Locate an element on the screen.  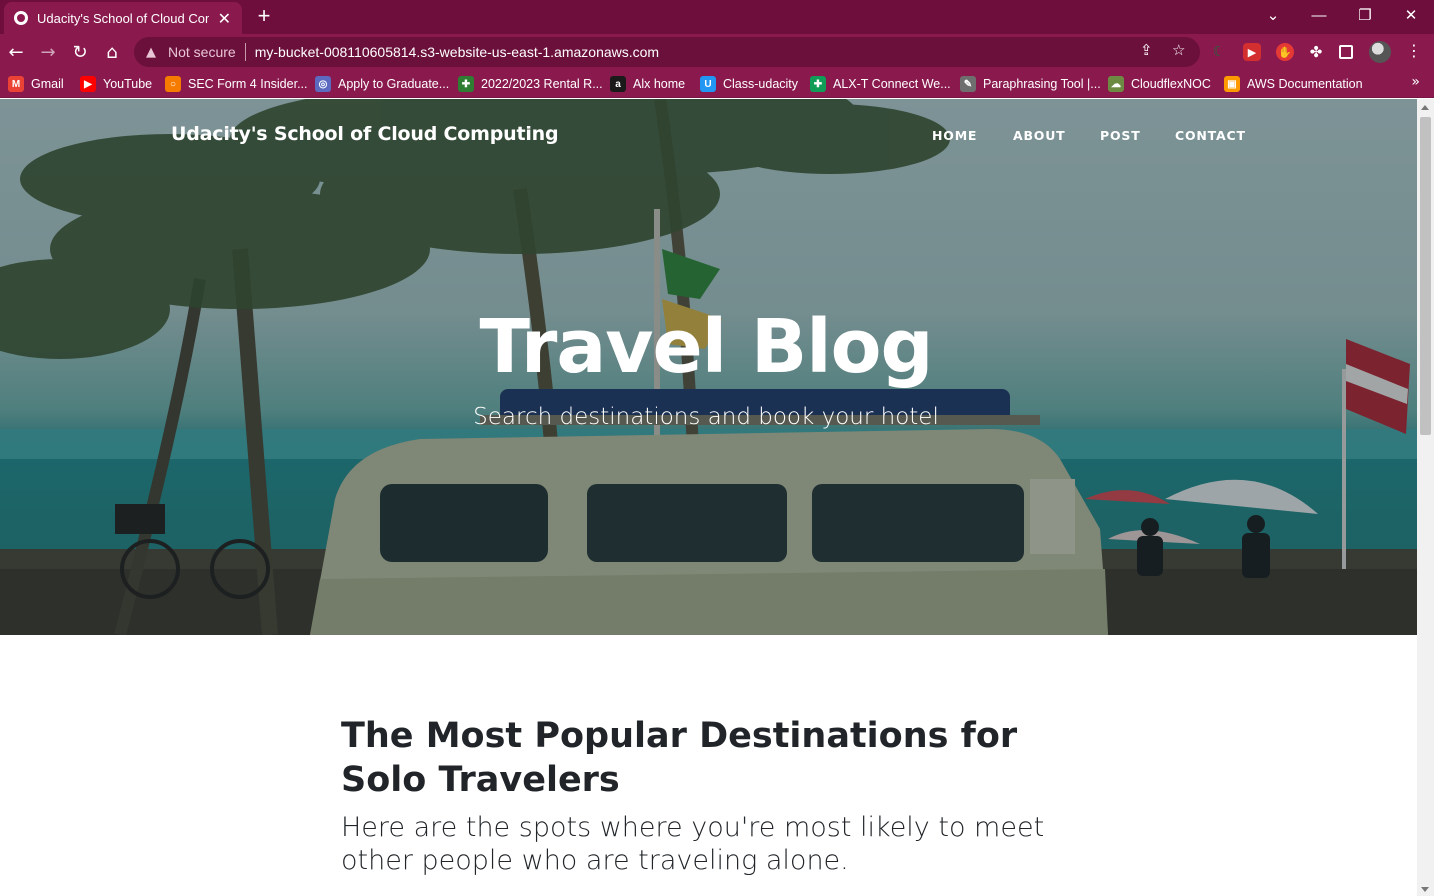
cloudflex-icon: ☁ is located at coordinates (1116, 84).